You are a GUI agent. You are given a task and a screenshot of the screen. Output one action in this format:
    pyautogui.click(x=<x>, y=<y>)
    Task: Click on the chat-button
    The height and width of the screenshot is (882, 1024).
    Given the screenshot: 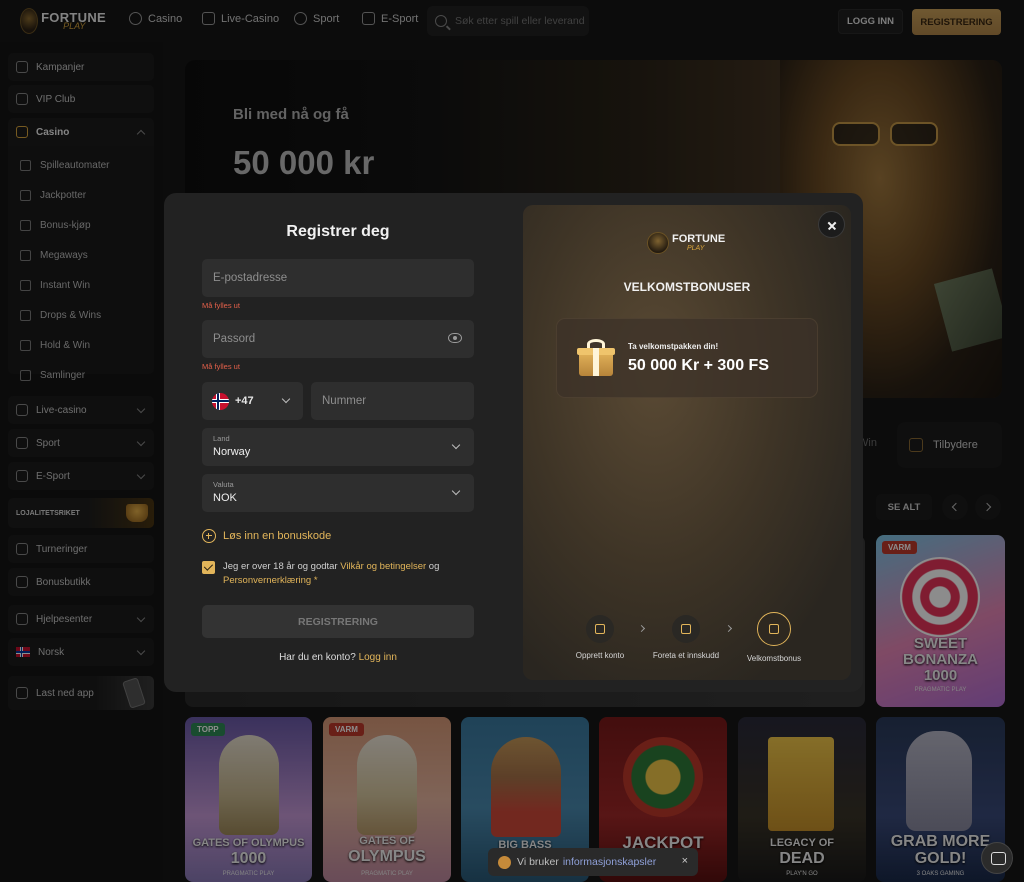 What is the action you would take?
    pyautogui.click(x=997, y=858)
    